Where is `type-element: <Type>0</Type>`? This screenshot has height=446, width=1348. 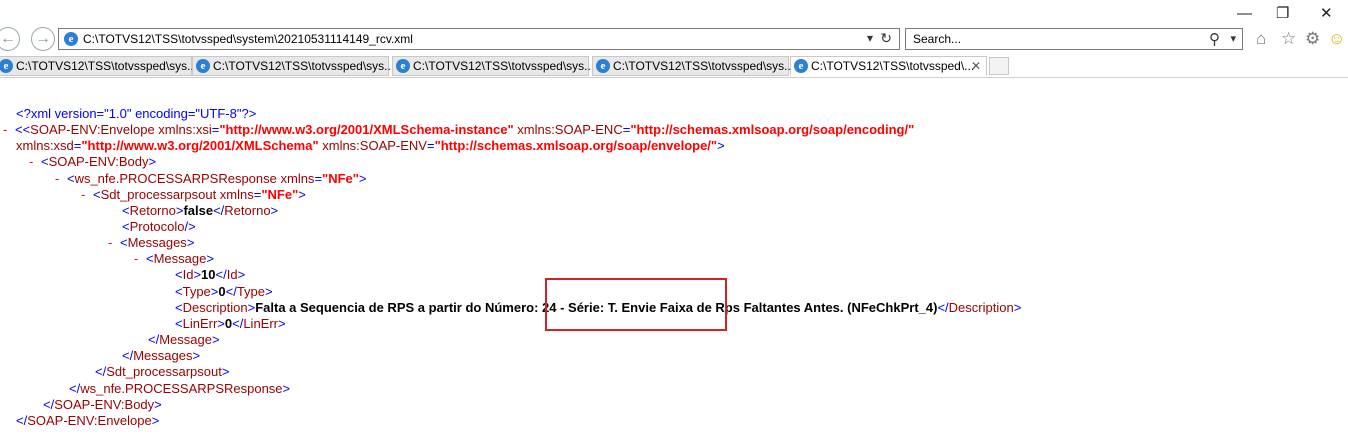
type-element: <Type>0</Type> is located at coordinates (224, 291).